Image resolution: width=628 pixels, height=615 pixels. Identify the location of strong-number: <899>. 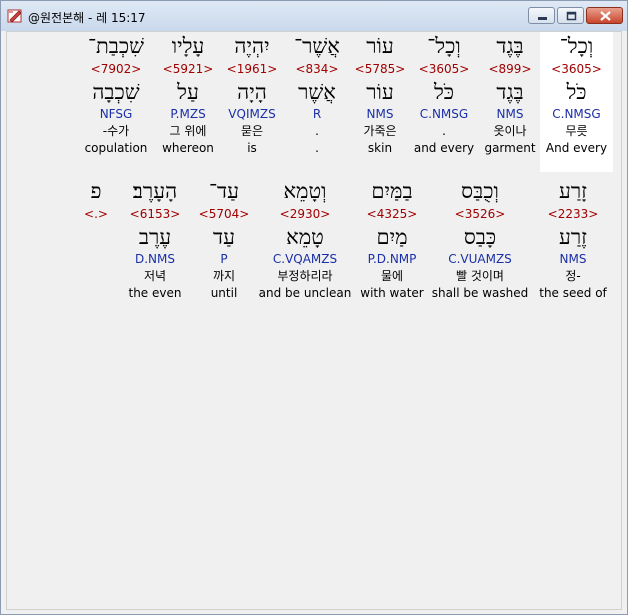
(510, 69).